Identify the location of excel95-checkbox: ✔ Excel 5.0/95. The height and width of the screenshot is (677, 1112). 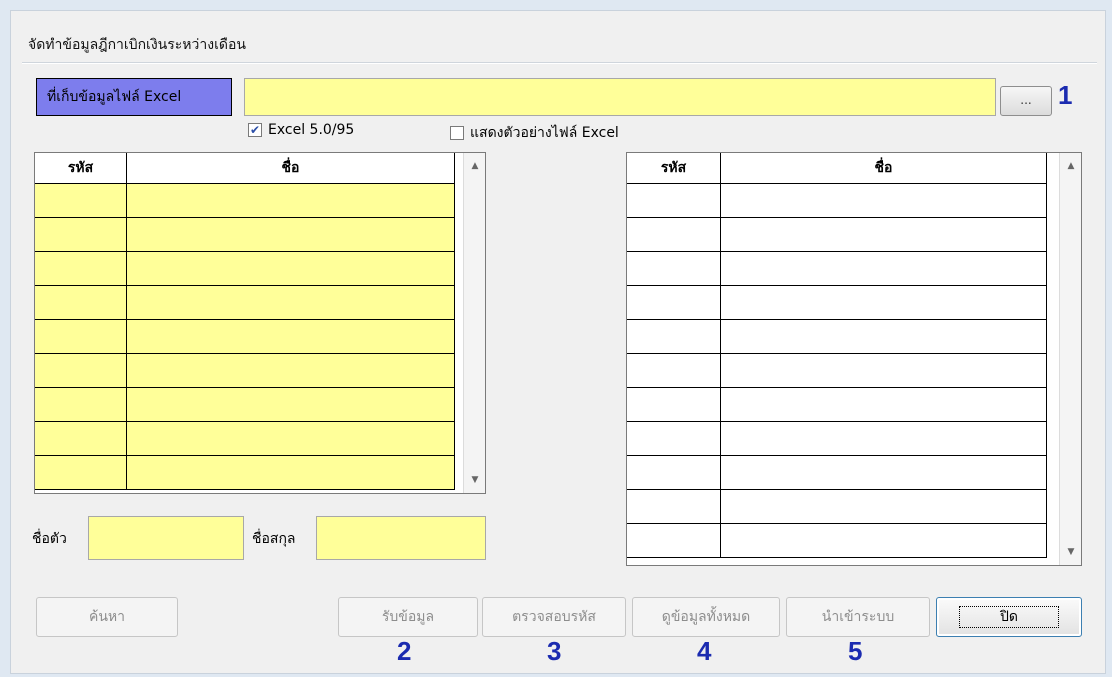
(301, 130).